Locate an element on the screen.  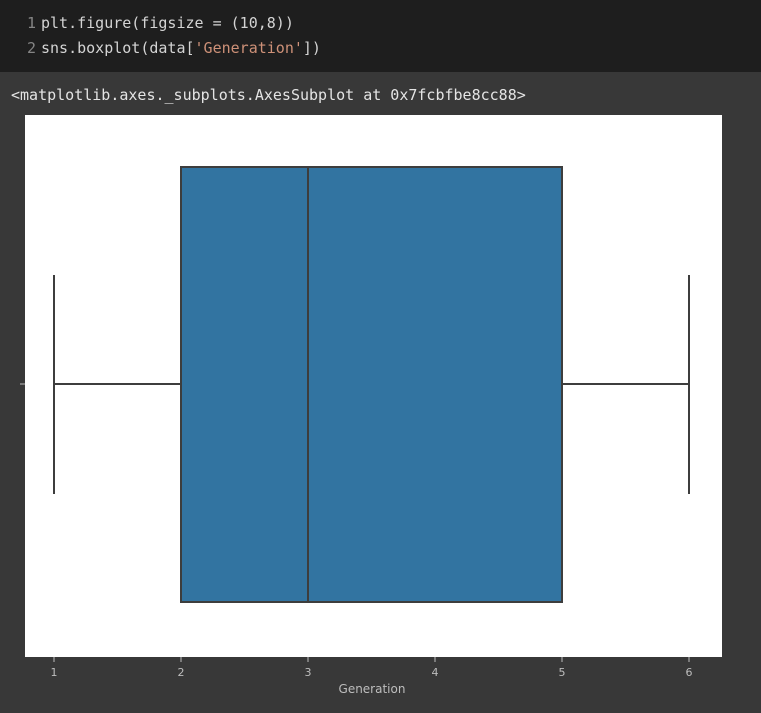
x-tick-label: 6 is located at coordinates (689, 672).